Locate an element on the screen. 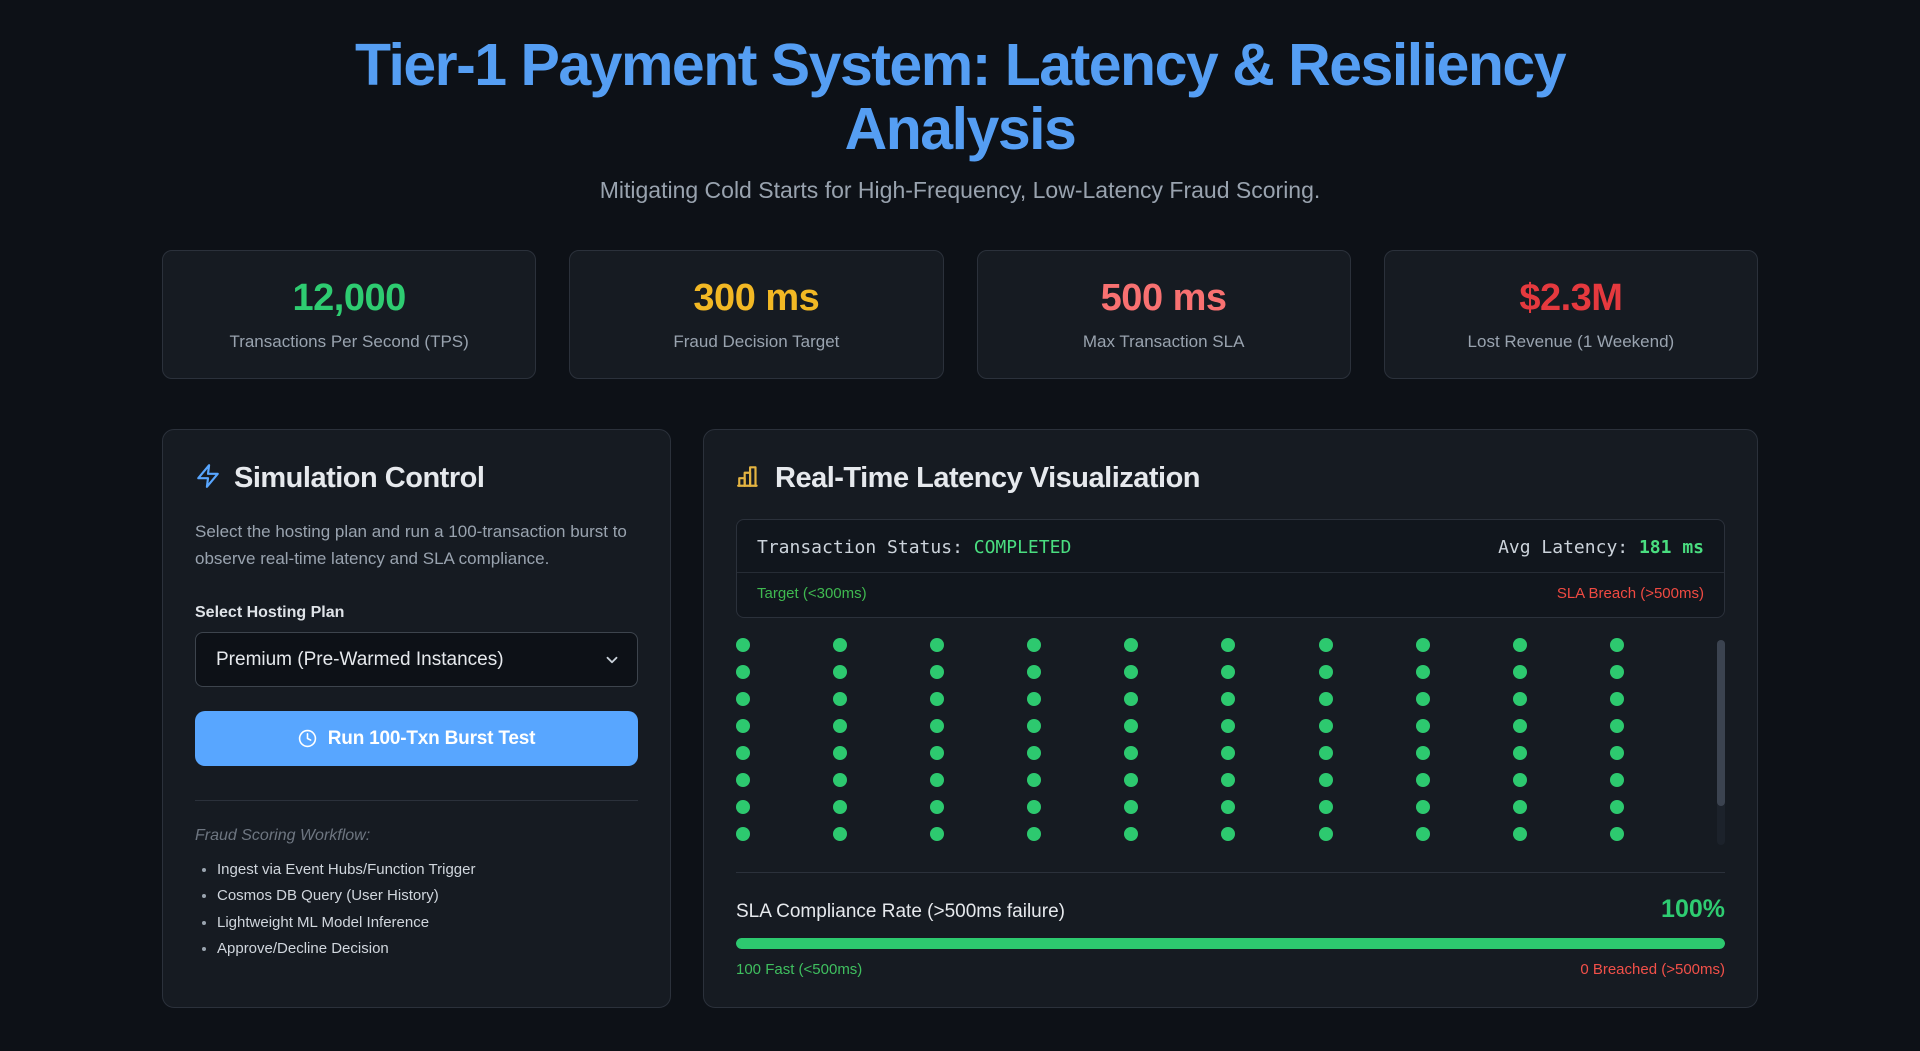 The height and width of the screenshot is (1051, 1920). sla-fast-count-label: 100 Fast (<500ms) is located at coordinates (799, 970).